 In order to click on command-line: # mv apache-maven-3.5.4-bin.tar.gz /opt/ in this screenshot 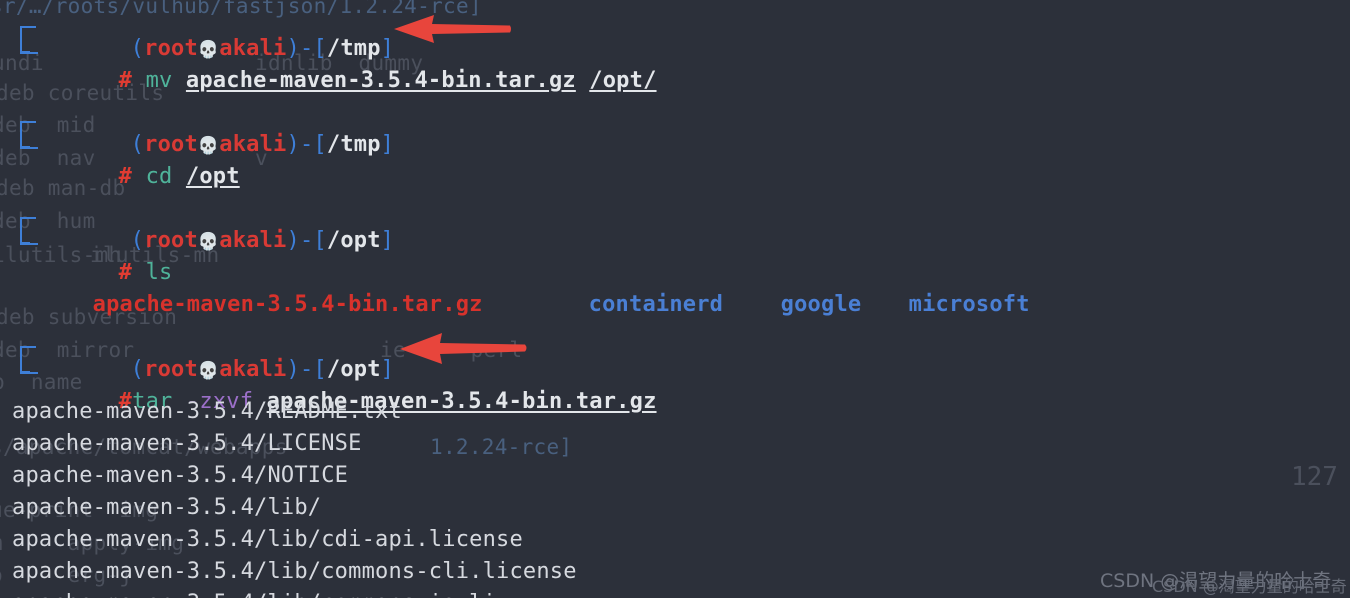, I will do `click(347, 81)`.